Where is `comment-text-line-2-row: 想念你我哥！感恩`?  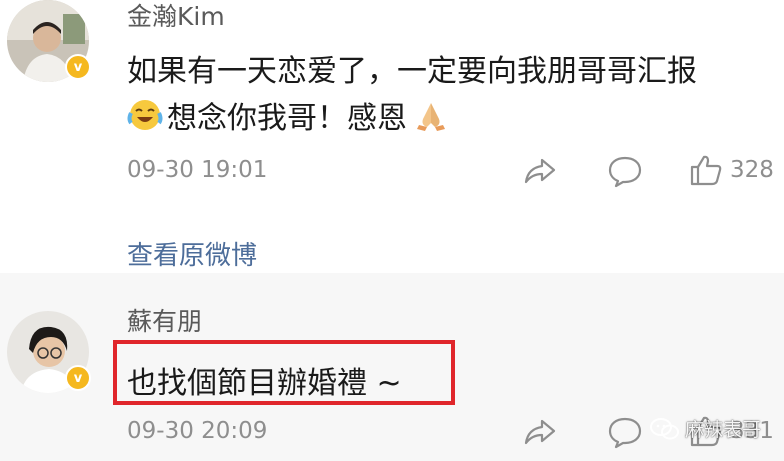 comment-text-line-2-row: 想念你我哥！感恩 is located at coordinates (288, 115).